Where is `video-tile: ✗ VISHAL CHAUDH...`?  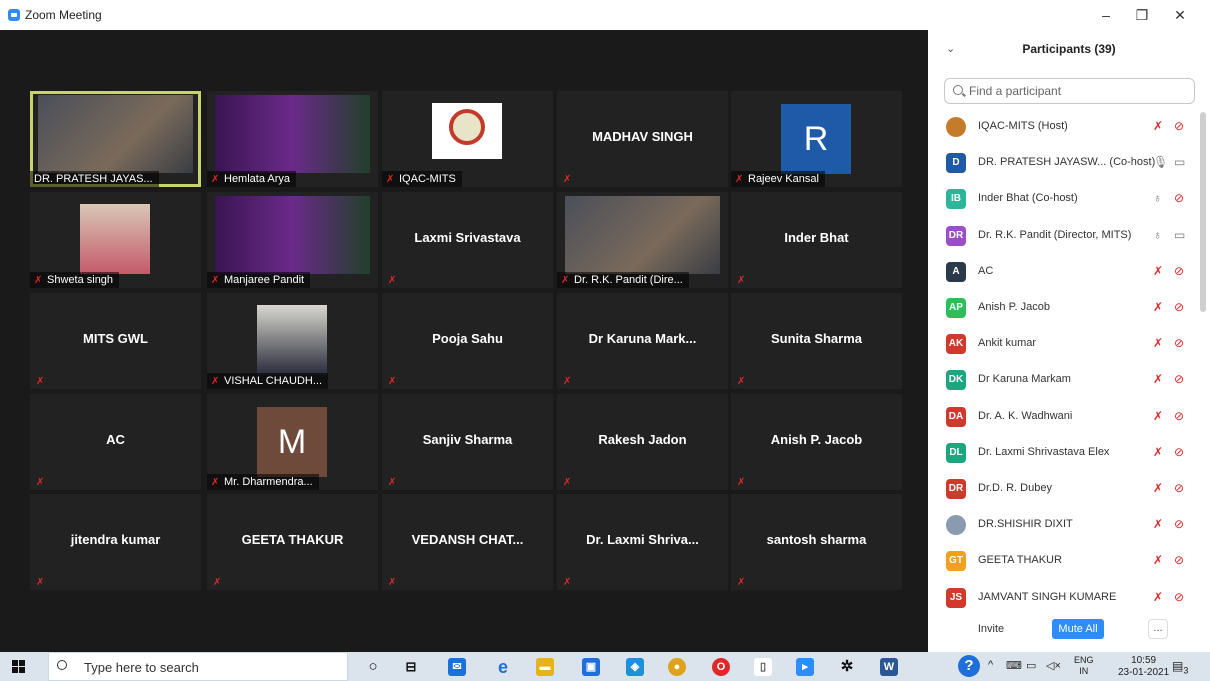 video-tile: ✗ VISHAL CHAUDH... is located at coordinates (292, 341).